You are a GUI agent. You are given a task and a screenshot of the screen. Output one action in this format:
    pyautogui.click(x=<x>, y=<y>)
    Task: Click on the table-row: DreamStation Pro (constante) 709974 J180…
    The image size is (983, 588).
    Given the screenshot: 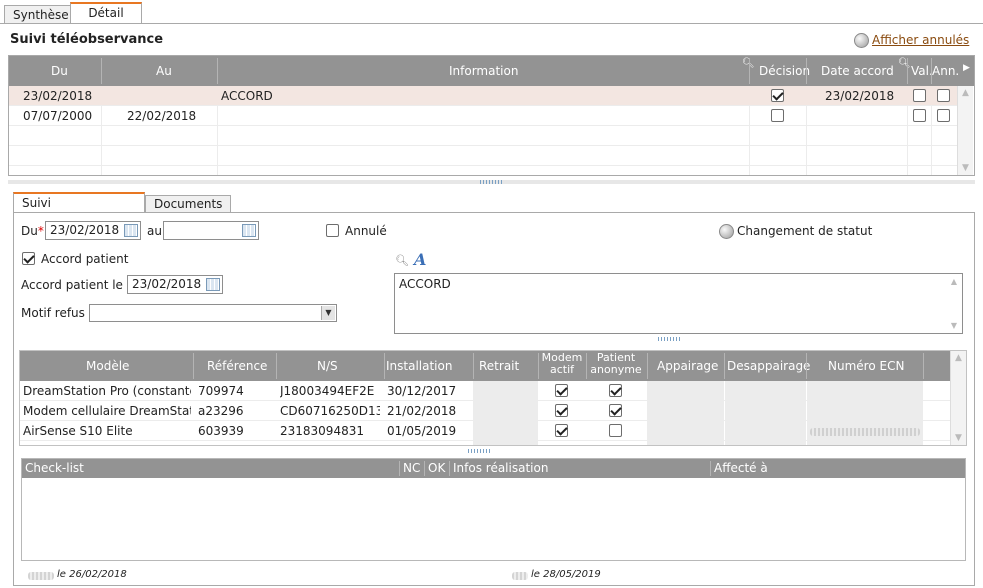 What is the action you would take?
    pyautogui.click(x=485, y=391)
    